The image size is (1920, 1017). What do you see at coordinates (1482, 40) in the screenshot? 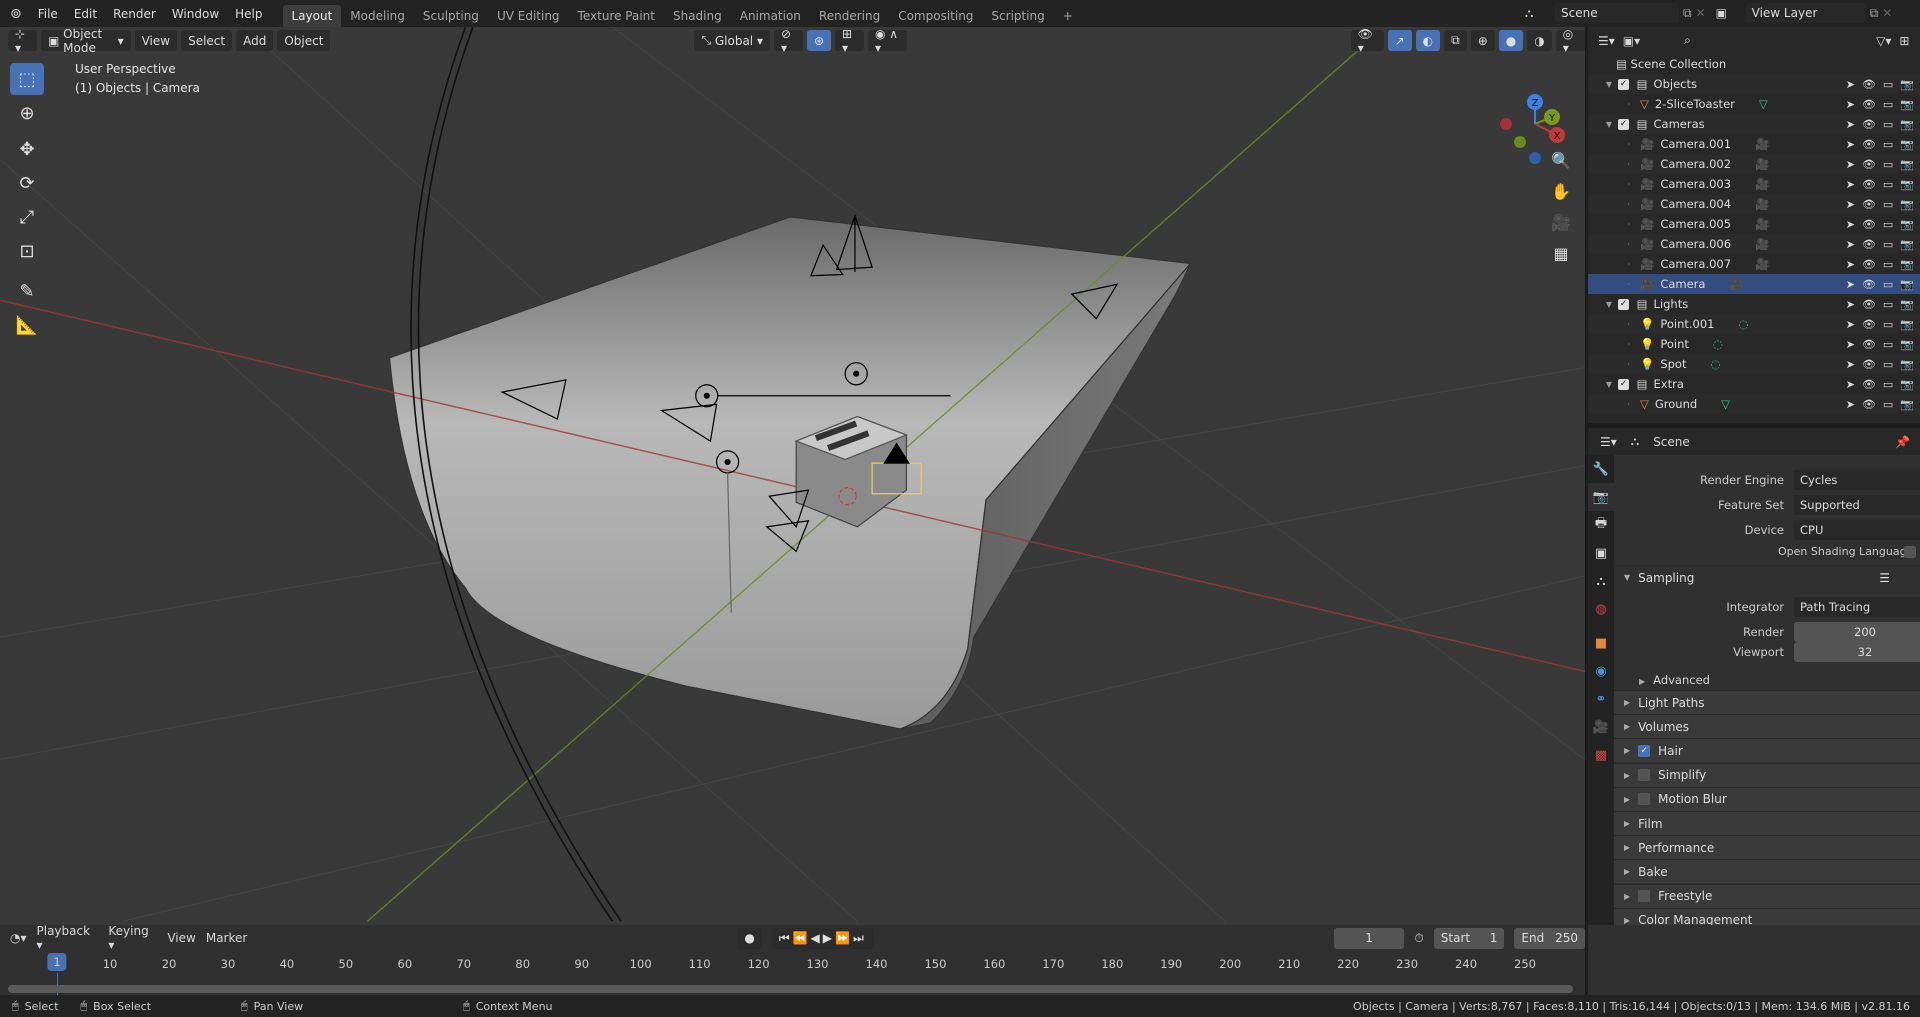
I see `shading-wireframe: ⊕` at bounding box center [1482, 40].